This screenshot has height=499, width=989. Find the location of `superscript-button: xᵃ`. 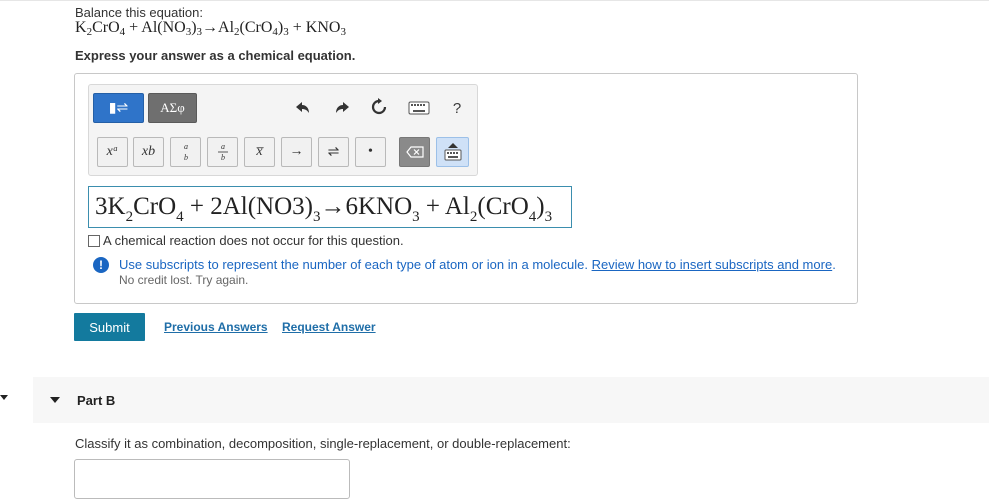

superscript-button: xᵃ is located at coordinates (112, 152).